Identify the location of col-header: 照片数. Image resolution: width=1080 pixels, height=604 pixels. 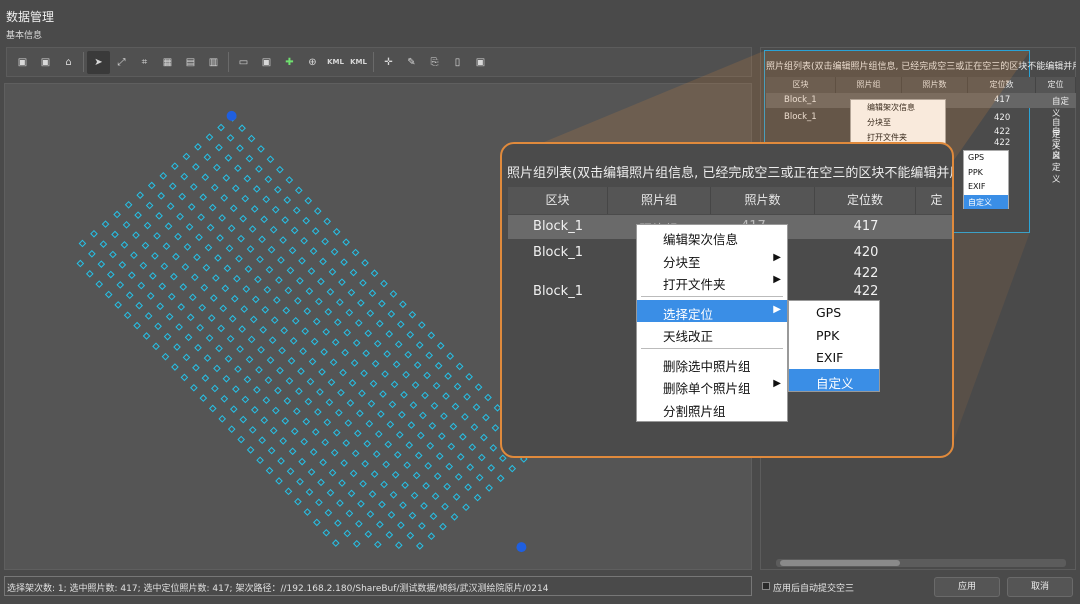
(763, 200).